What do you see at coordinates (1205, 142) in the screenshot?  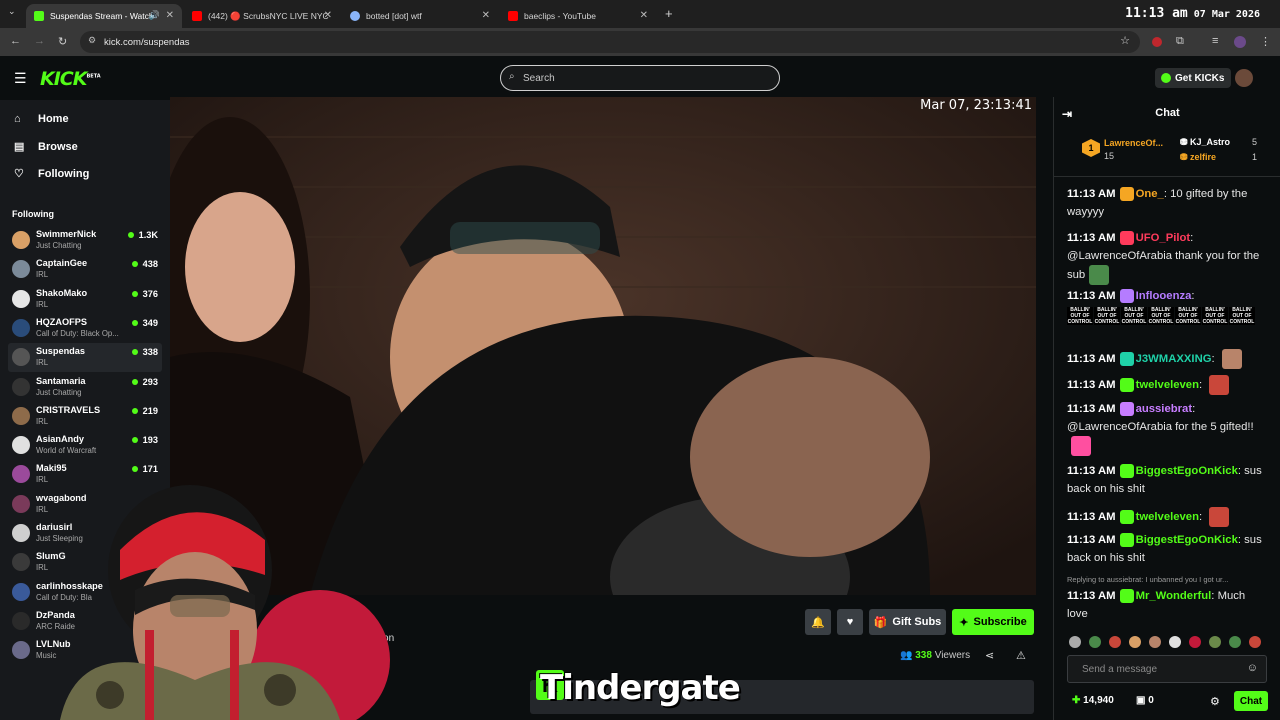 I see `leader-name: ⛃ KJ_Astro` at bounding box center [1205, 142].